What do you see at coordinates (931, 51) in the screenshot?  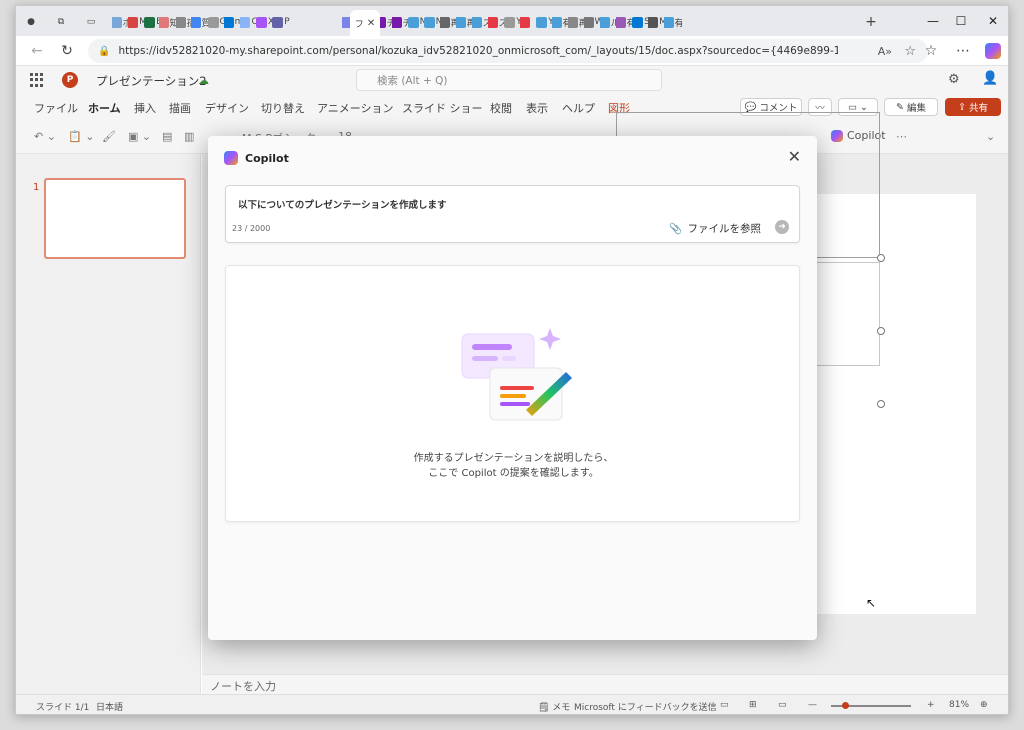 I see `favorites-icon: ☆` at bounding box center [931, 51].